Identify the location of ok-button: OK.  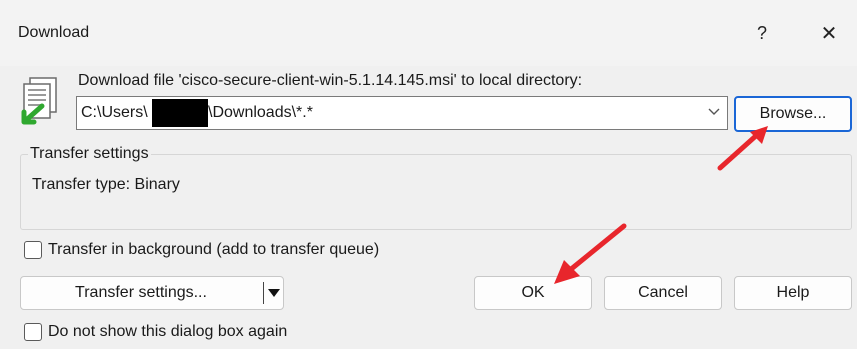
(533, 293).